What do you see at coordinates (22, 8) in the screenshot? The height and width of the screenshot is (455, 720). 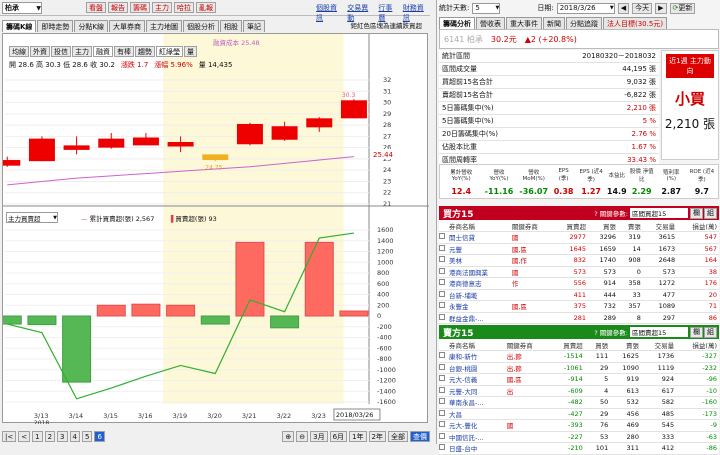 I see `stock-select: 柏承 ▼` at bounding box center [22, 8].